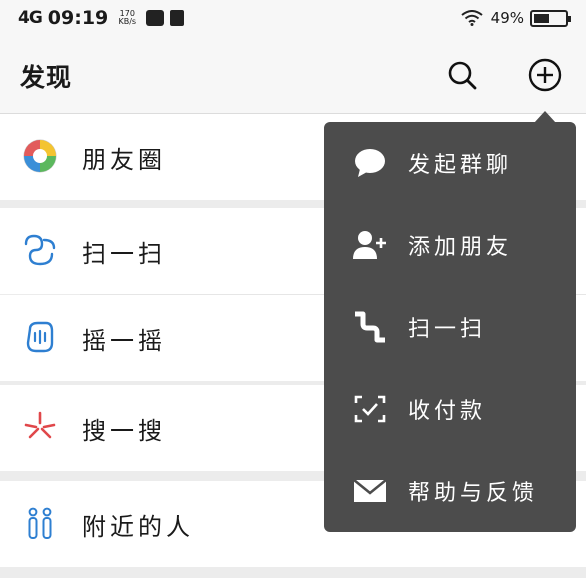 This screenshot has width=586, height=578. I want to click on moments-icon, so click(40, 156).